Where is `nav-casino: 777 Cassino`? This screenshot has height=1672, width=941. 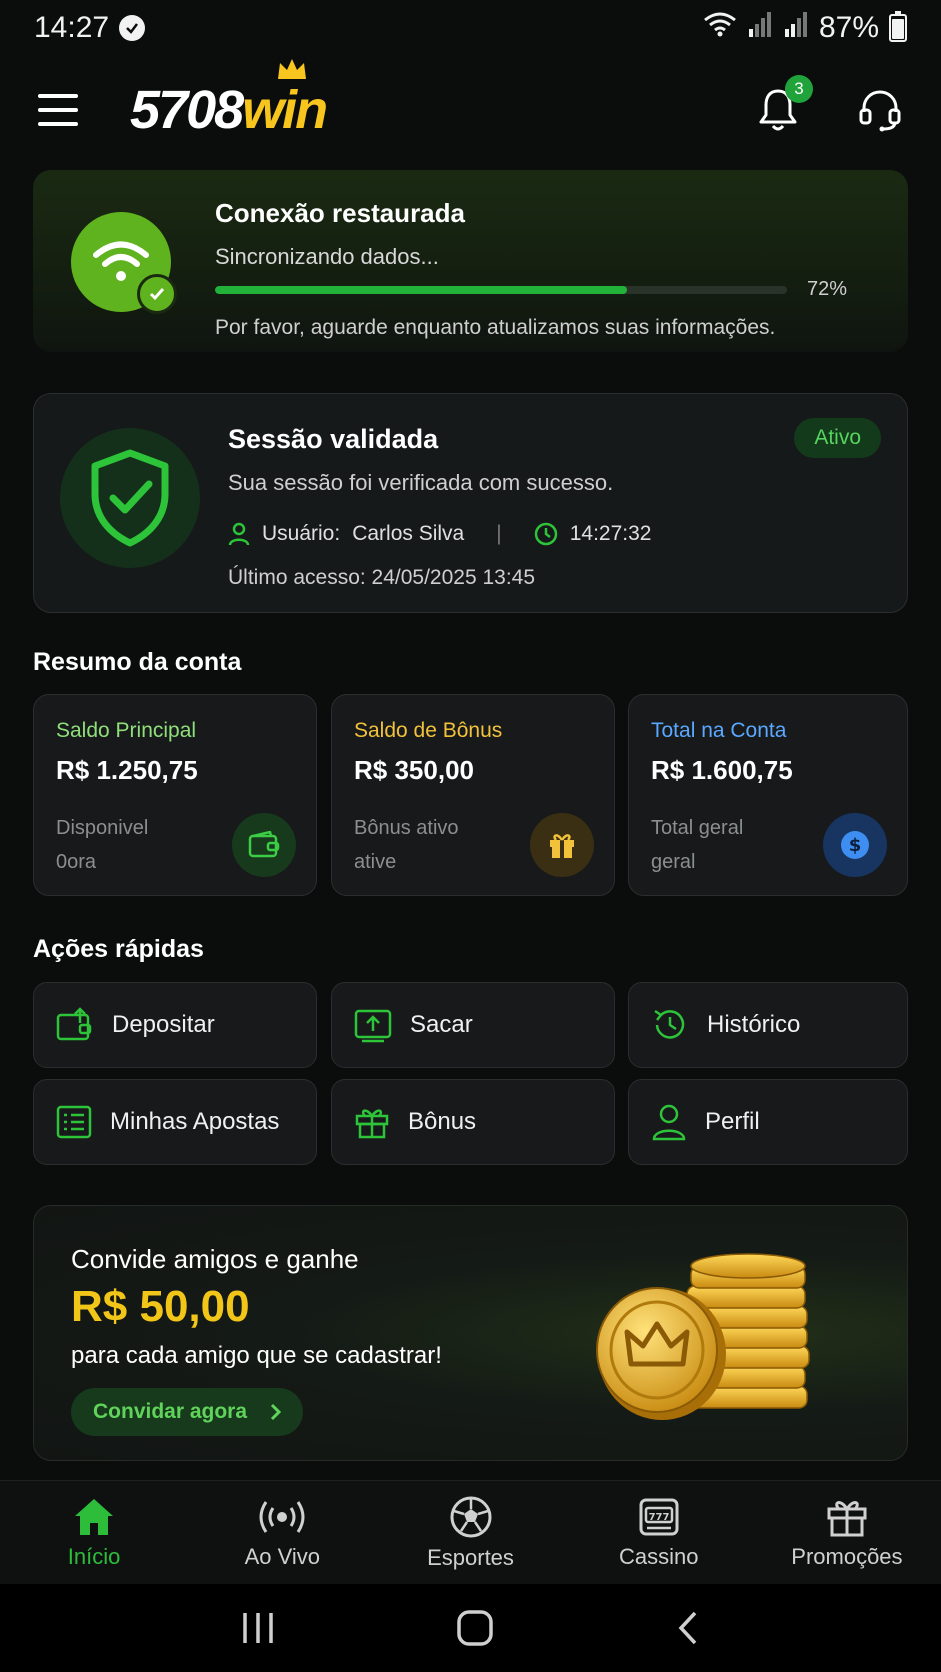 nav-casino: 777 Cassino is located at coordinates (659, 1532).